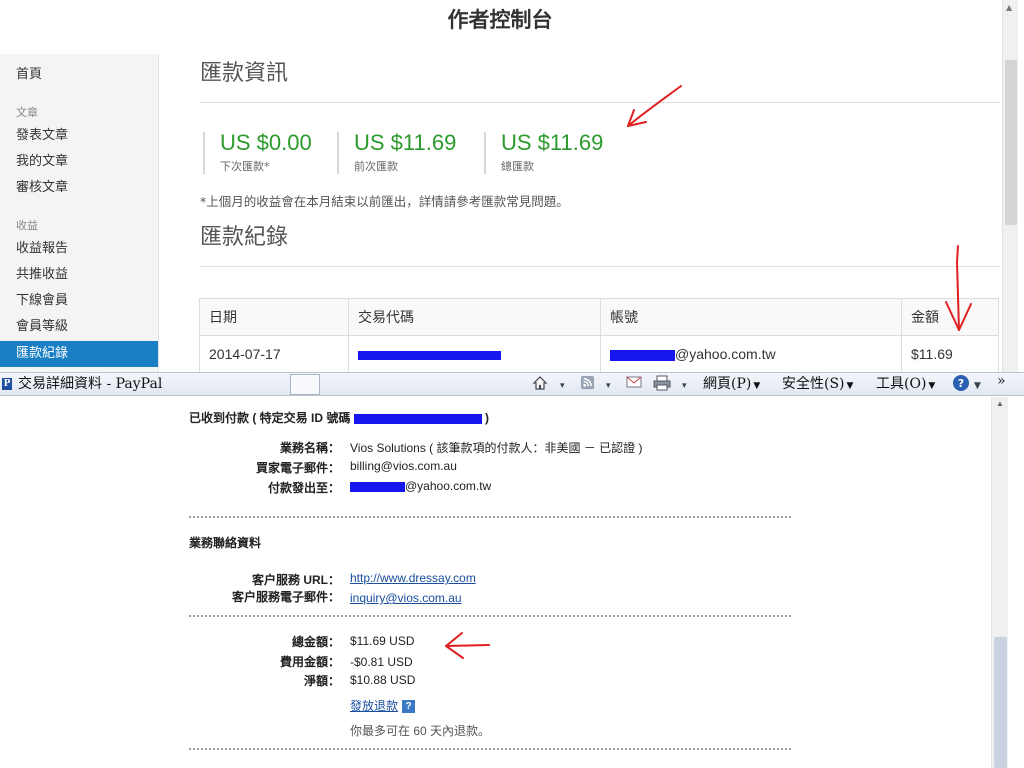 This screenshot has width=1024, height=768. Describe the element at coordinates (950, 317) in the screenshot. I see `col-amount: 金額` at that location.